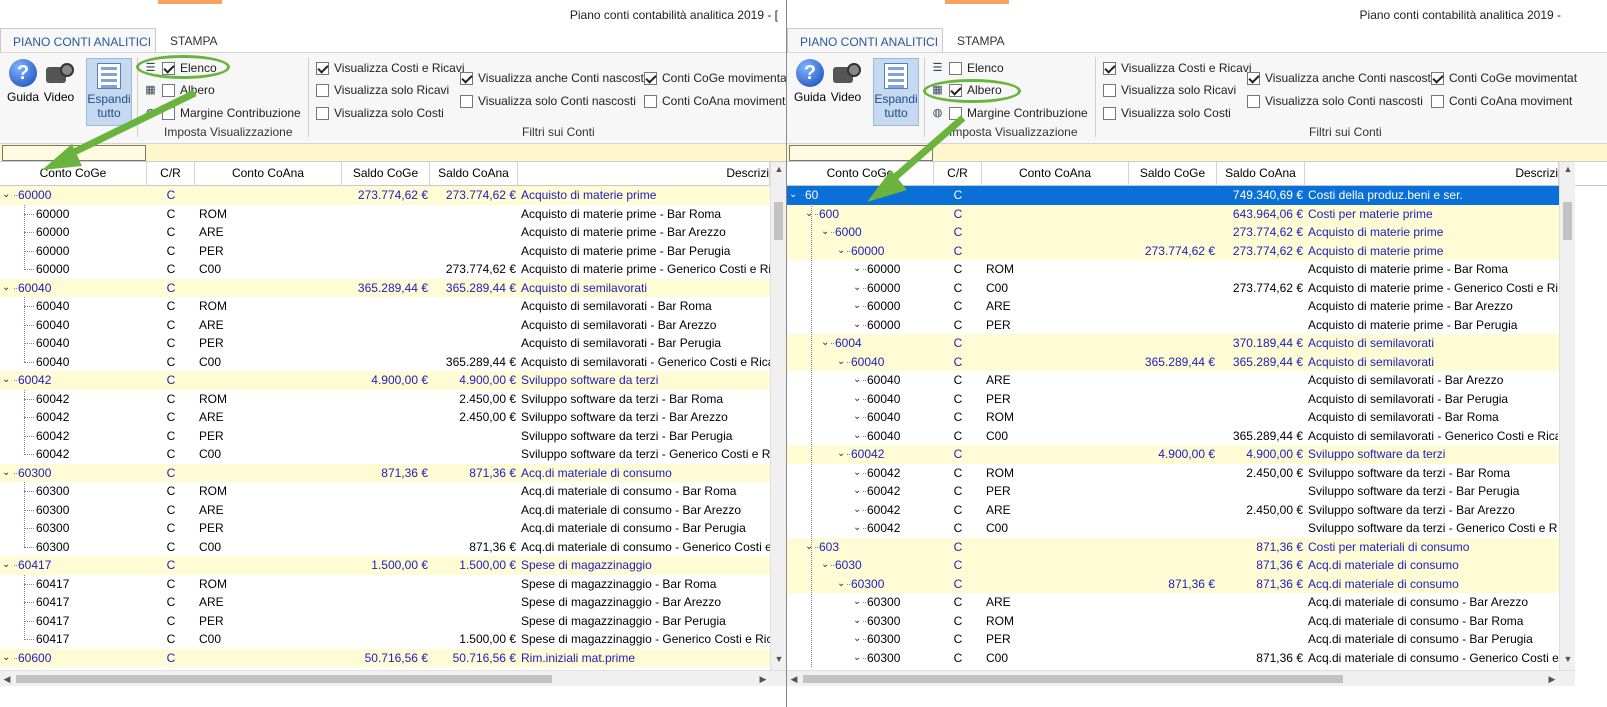  What do you see at coordinates (955, 113) in the screenshot?
I see `margine-checkbox` at bounding box center [955, 113].